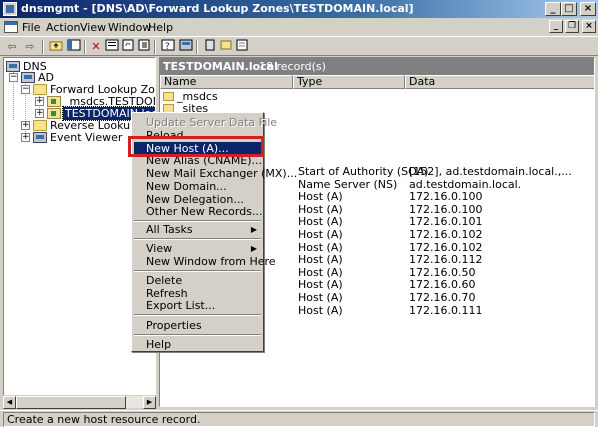  Describe the element at coordinates (39, 101) in the screenshot. I see `expand-msdcs-icon: +` at that location.